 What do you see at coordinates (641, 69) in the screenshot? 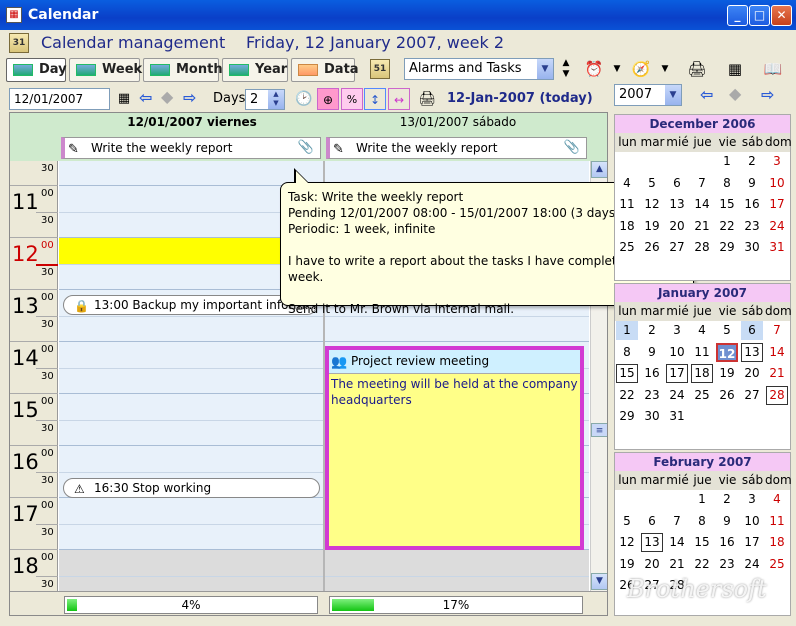
I see `compass-icon: 🧭` at bounding box center [641, 69].